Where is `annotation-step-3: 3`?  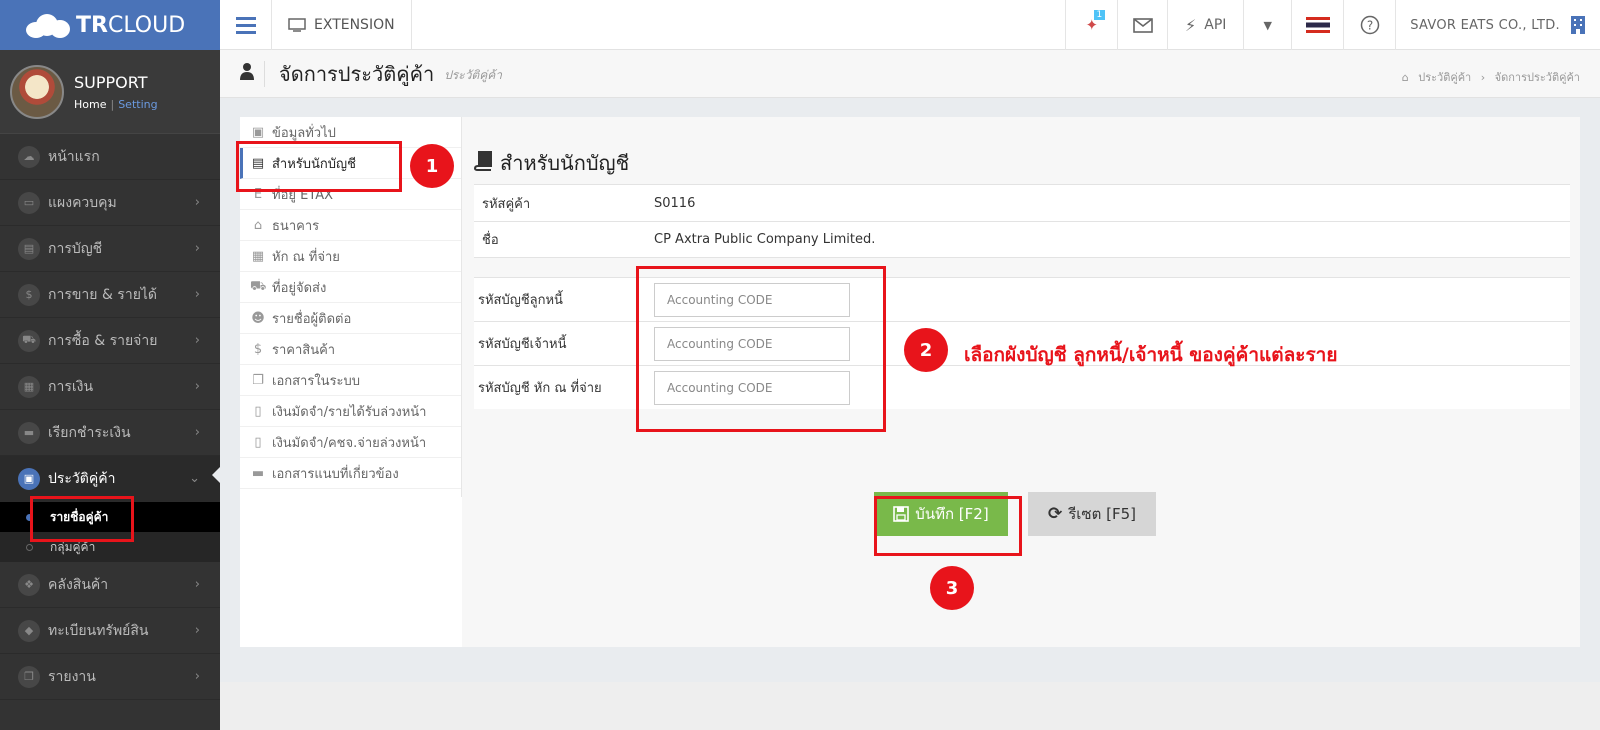
annotation-step-3: 3 is located at coordinates (952, 588).